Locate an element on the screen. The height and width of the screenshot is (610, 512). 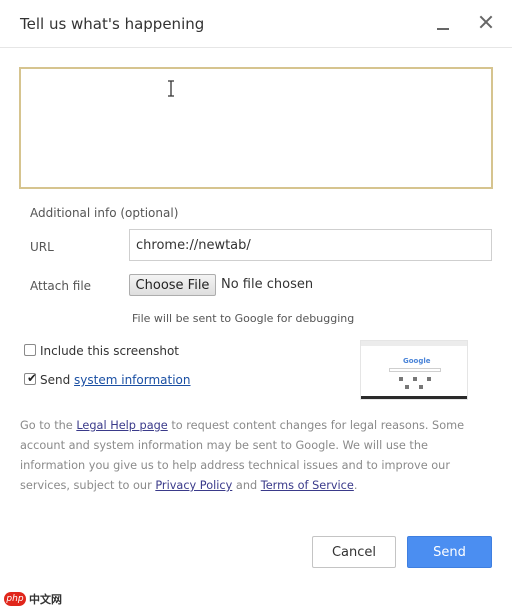
legal-help-link: Legal Help page is located at coordinates (121, 425).